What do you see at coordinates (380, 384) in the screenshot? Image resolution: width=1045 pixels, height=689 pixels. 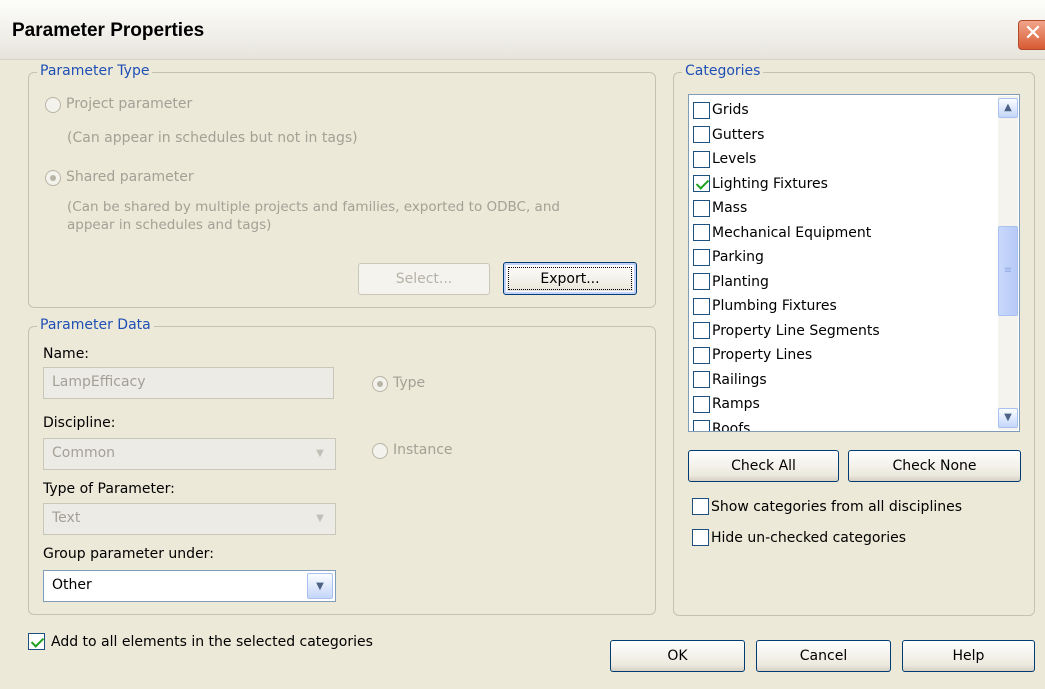 I see `type-radio` at bounding box center [380, 384].